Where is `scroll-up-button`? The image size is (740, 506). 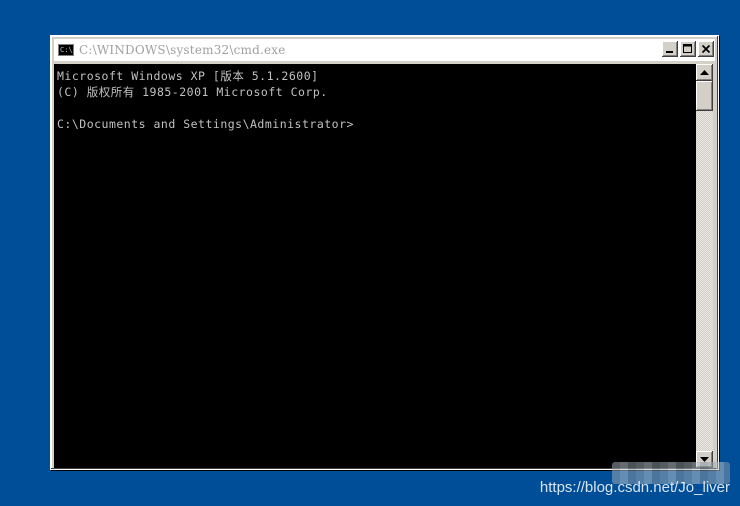 scroll-up-button is located at coordinates (704, 72).